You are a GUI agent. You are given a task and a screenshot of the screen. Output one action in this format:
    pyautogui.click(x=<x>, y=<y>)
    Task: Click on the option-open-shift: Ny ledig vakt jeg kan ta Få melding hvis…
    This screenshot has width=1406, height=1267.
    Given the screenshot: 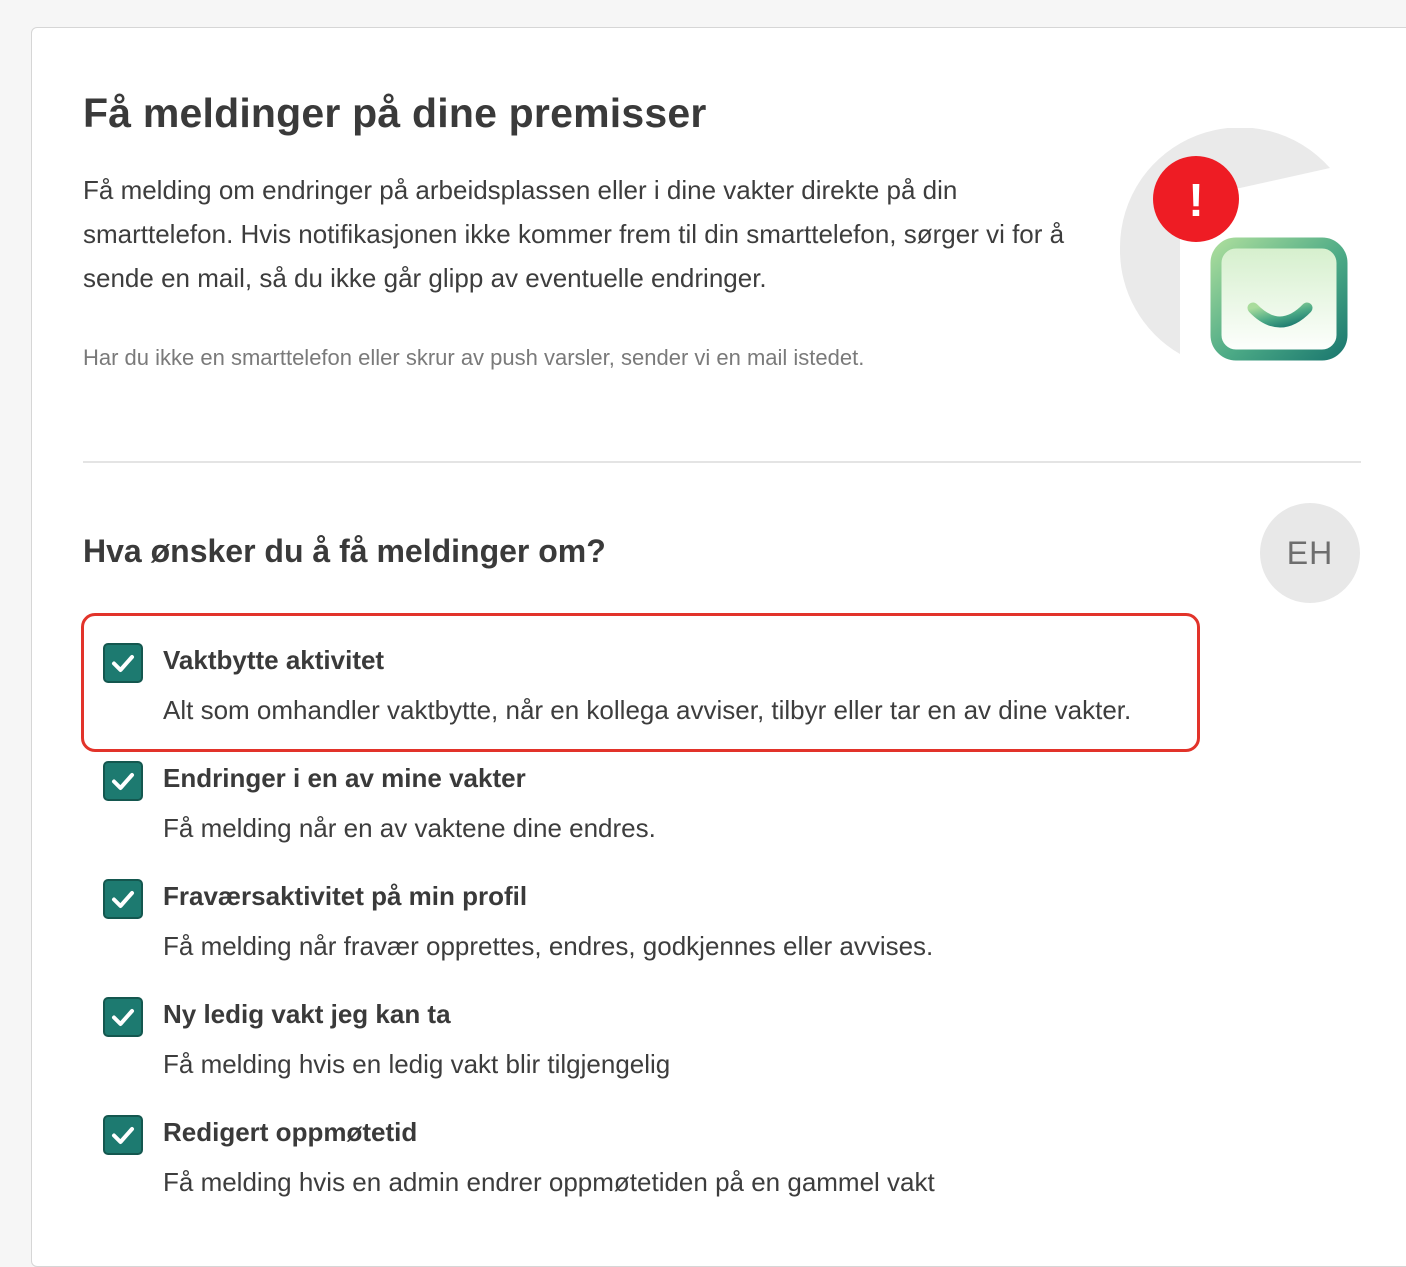 What is the action you would take?
    pyautogui.click(x=643, y=1052)
    